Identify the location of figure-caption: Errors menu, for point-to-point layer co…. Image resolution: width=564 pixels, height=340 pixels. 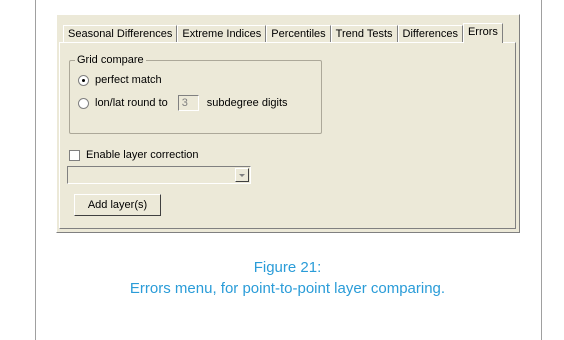
(287, 288).